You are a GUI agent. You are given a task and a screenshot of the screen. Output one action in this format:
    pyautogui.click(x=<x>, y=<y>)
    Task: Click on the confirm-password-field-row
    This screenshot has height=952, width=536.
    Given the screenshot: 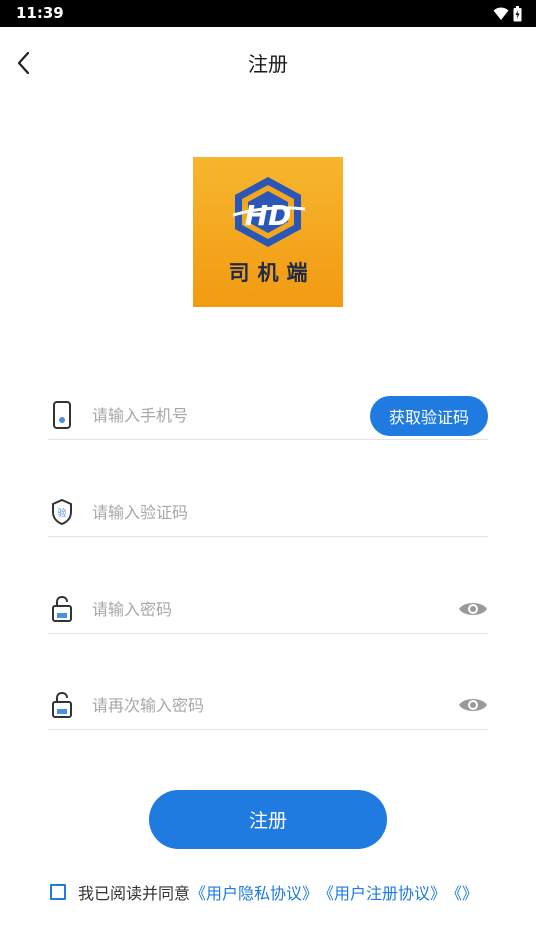 What is the action you would take?
    pyautogui.click(x=268, y=701)
    